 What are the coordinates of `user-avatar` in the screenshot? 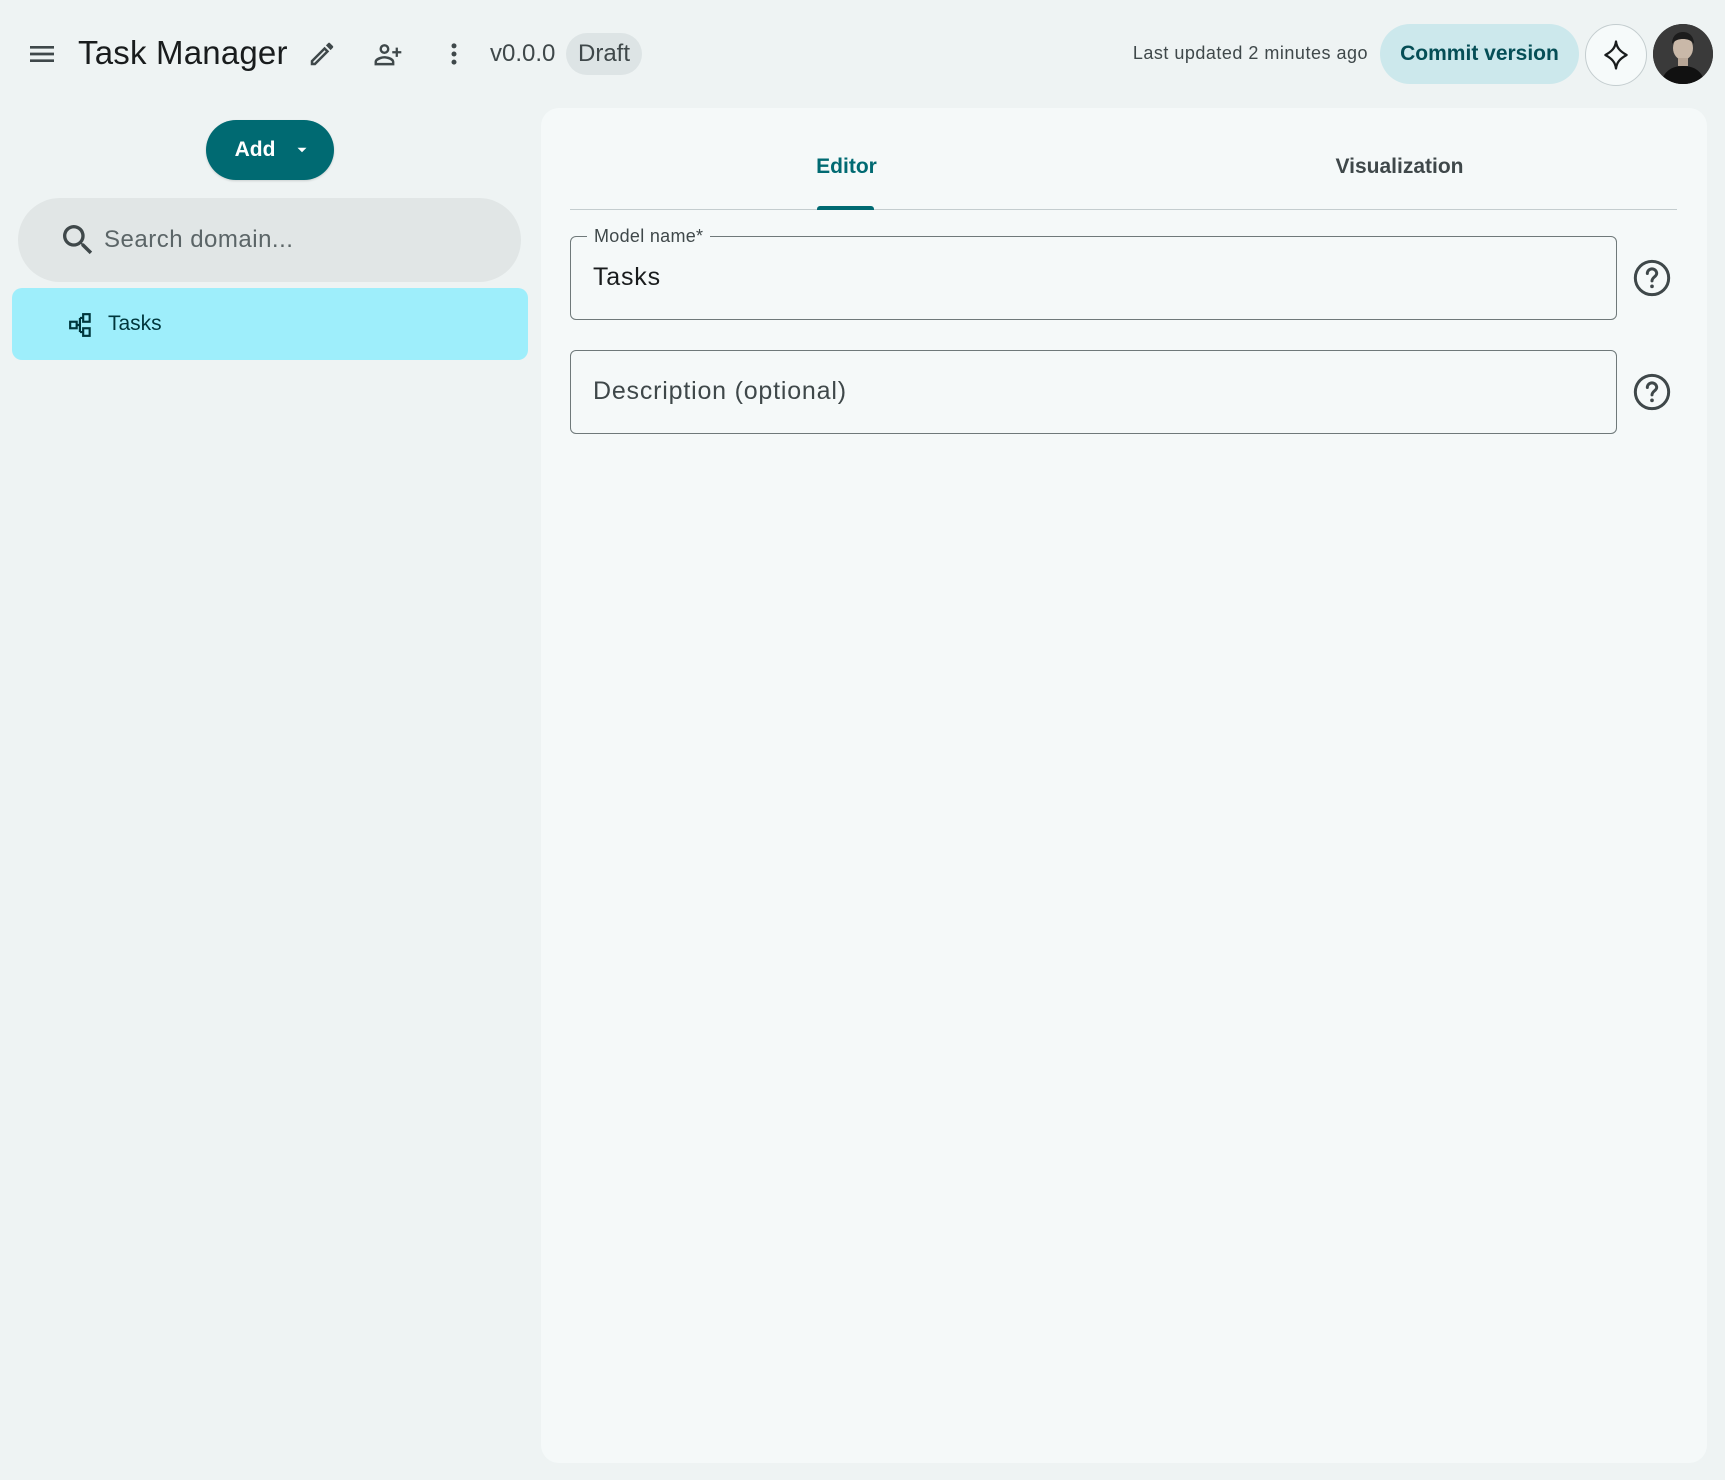 It's located at (1683, 54).